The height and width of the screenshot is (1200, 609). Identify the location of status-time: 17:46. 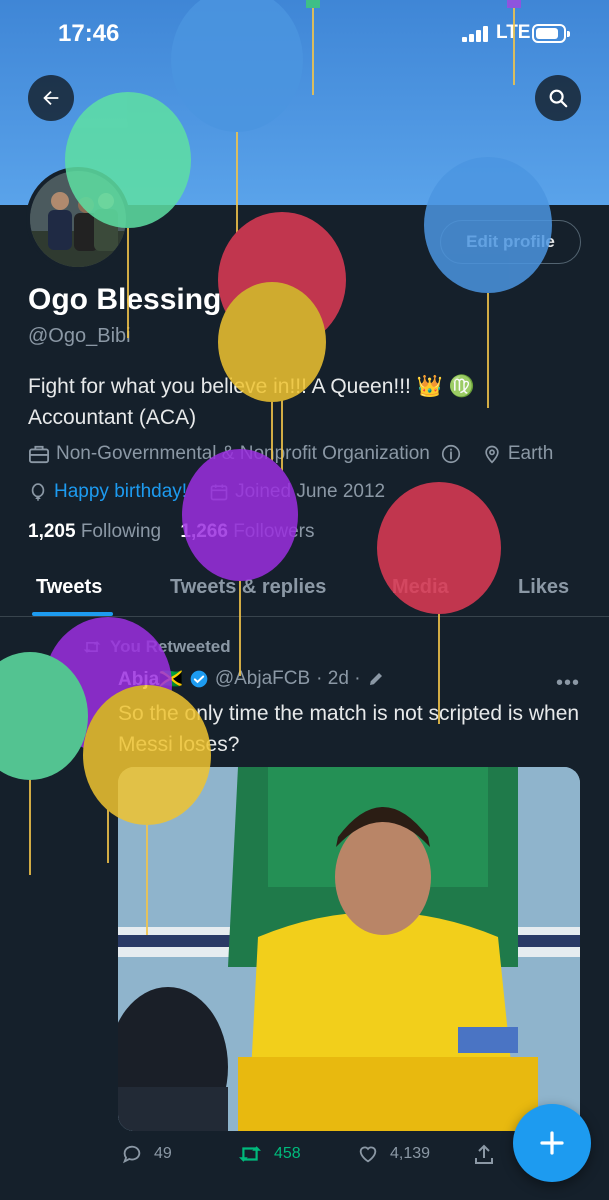
(89, 33).